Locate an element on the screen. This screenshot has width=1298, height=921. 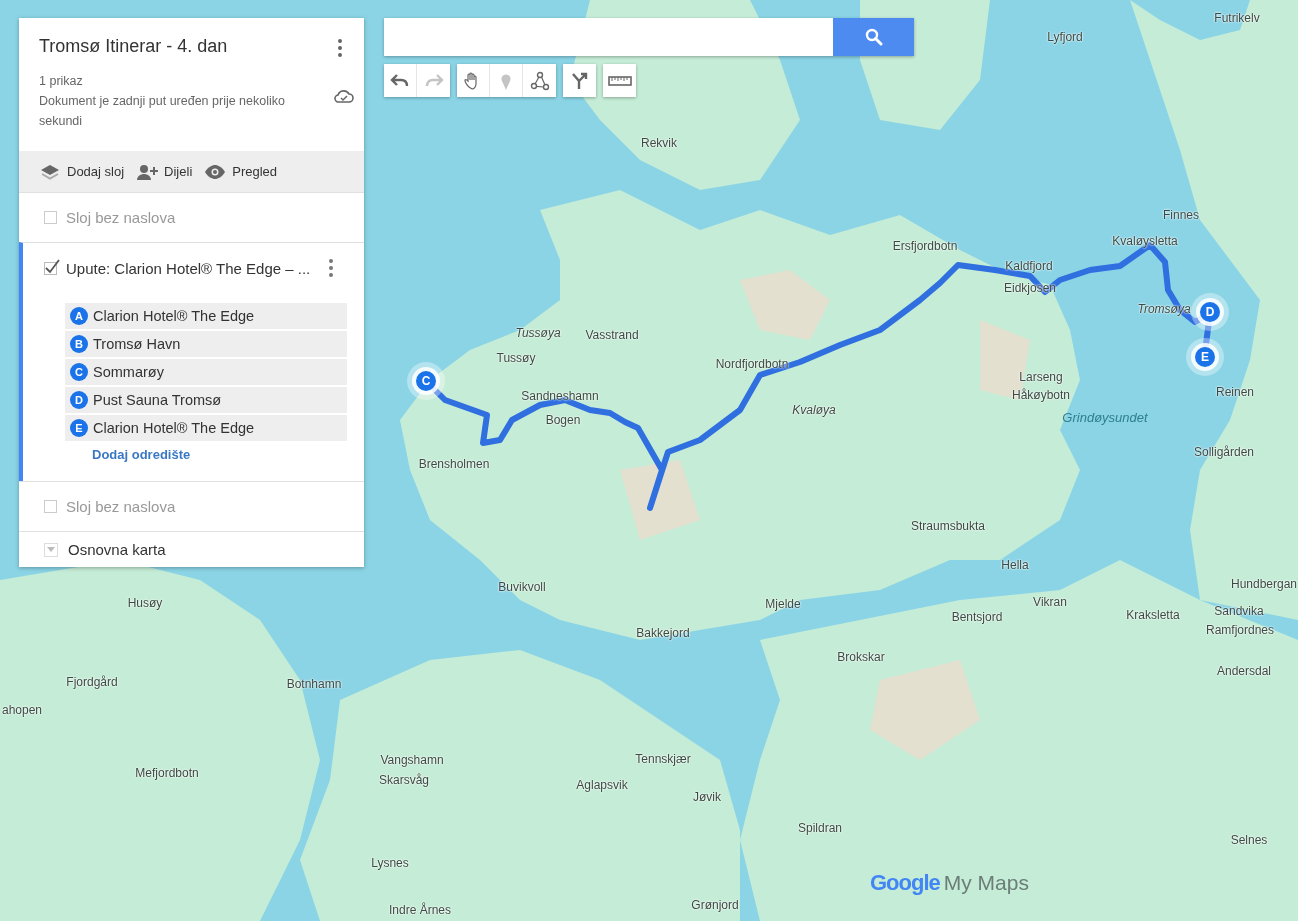
place-label: Mjelde is located at coordinates (783, 604).